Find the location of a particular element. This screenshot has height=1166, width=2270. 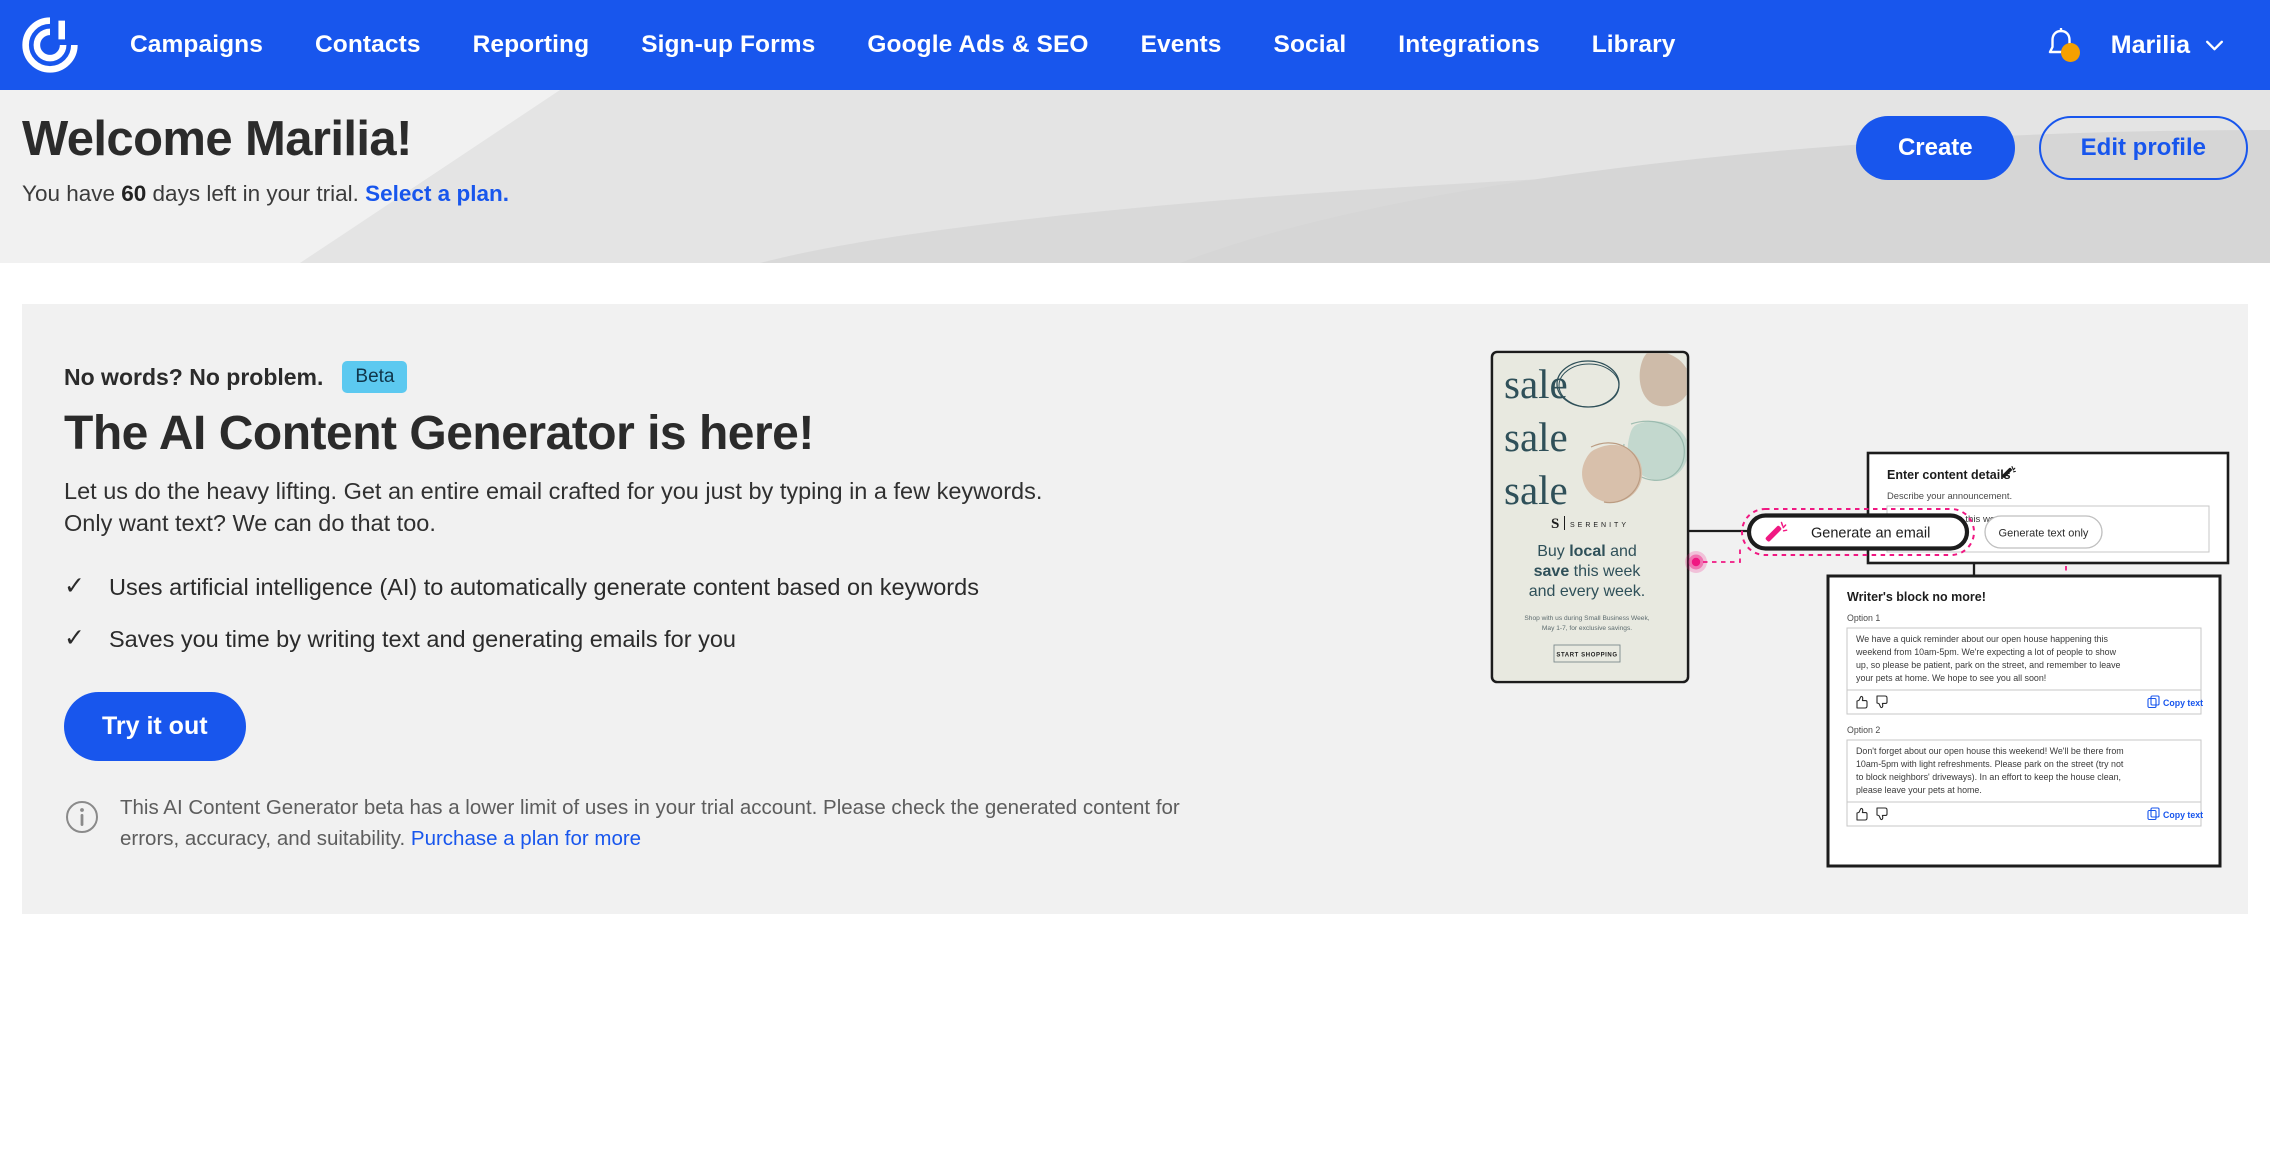

edit-profile-button: Edit profile is located at coordinates (2143, 148).